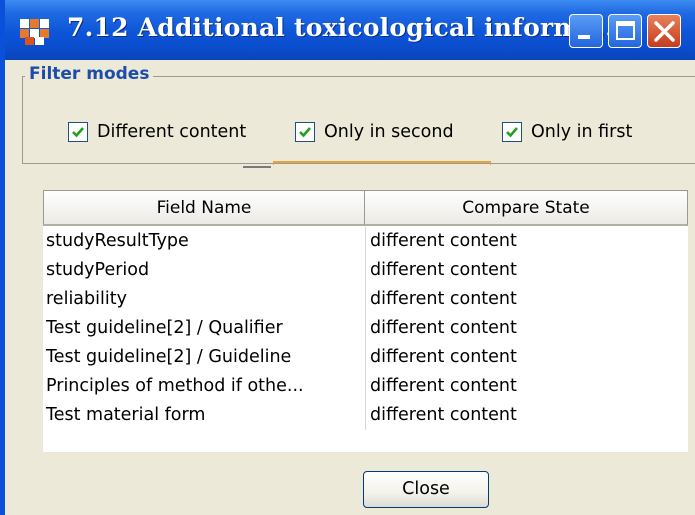  I want to click on checkbox-only-in-second: Only in second, so click(374, 132).